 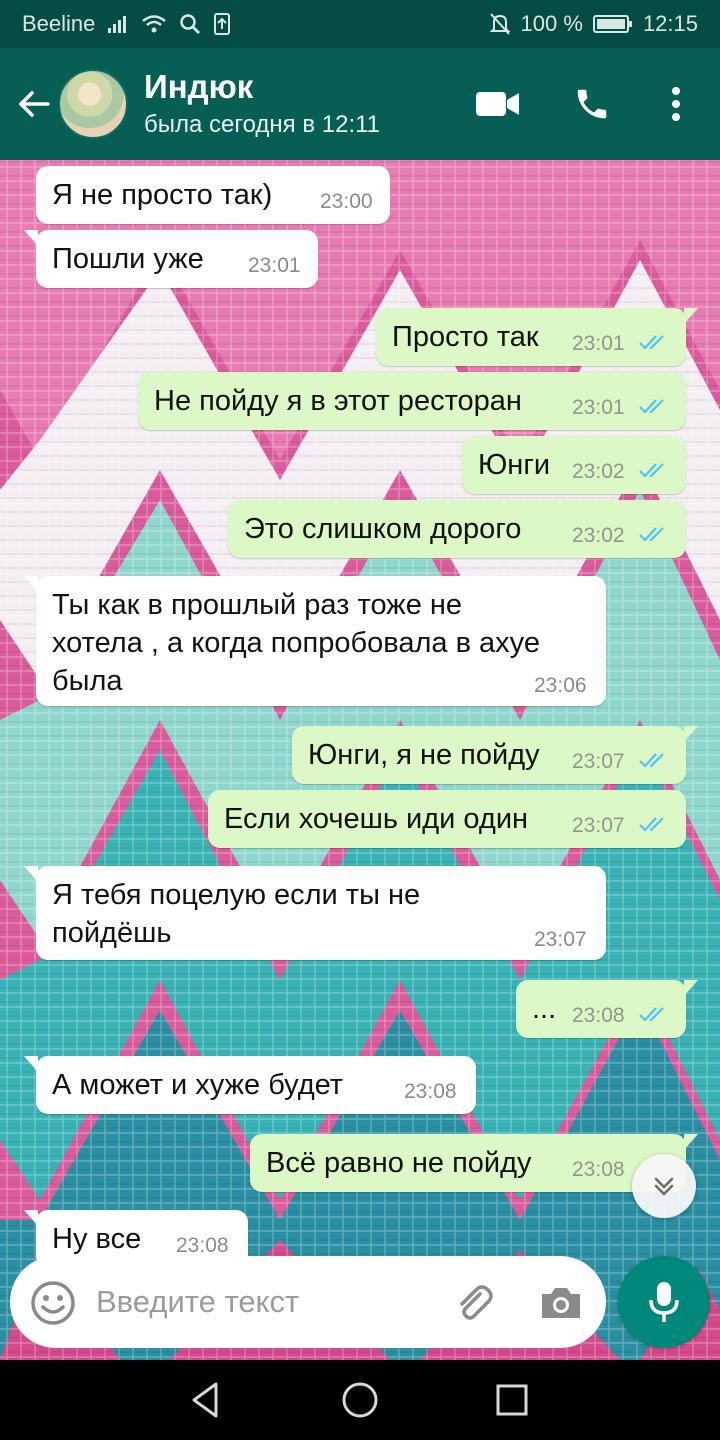 I want to click on back-arrow-icon, so click(x=34, y=104).